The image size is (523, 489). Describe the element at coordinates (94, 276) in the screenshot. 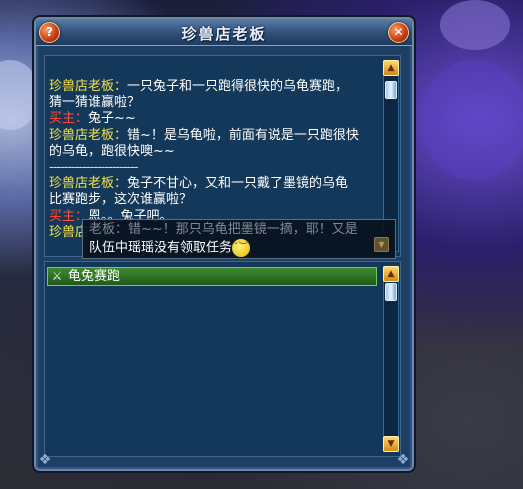

I see `task-item-label: 龟兔赛跑` at that location.